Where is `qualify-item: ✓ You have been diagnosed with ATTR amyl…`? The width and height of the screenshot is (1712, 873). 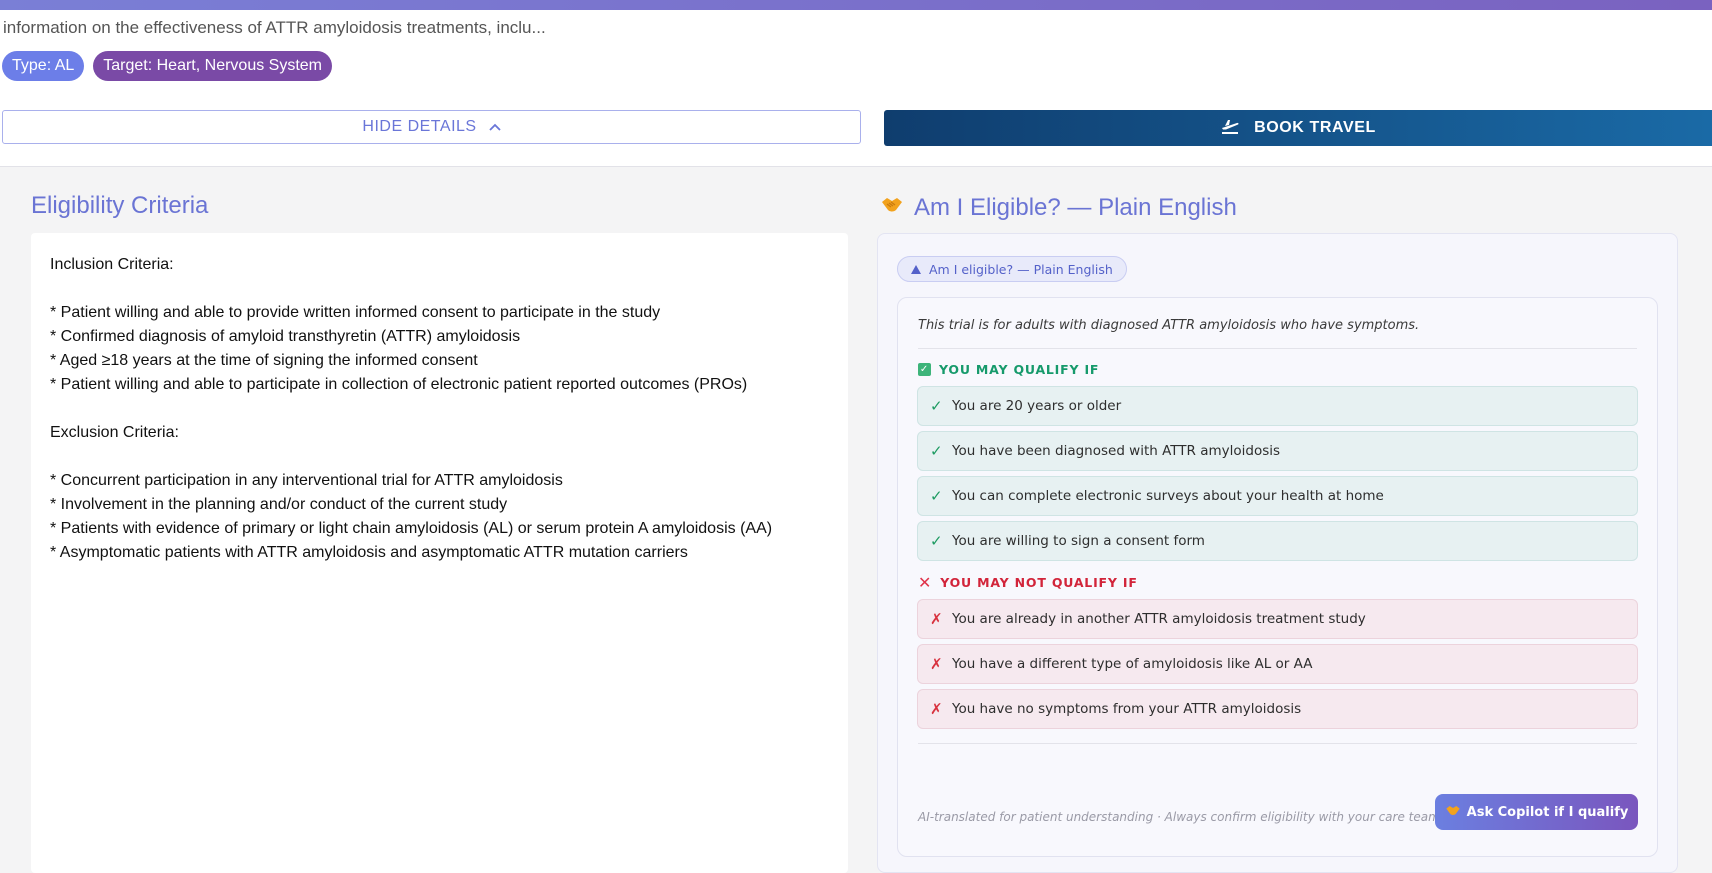 qualify-item: ✓ You have been diagnosed with ATTR amyl… is located at coordinates (1277, 451).